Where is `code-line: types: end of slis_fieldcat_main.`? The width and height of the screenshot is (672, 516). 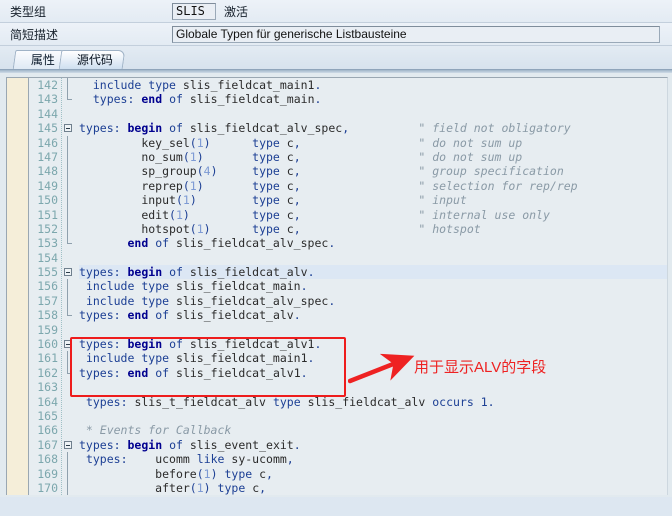 code-line: types: end of slis_fieldcat_main. is located at coordinates (373, 99).